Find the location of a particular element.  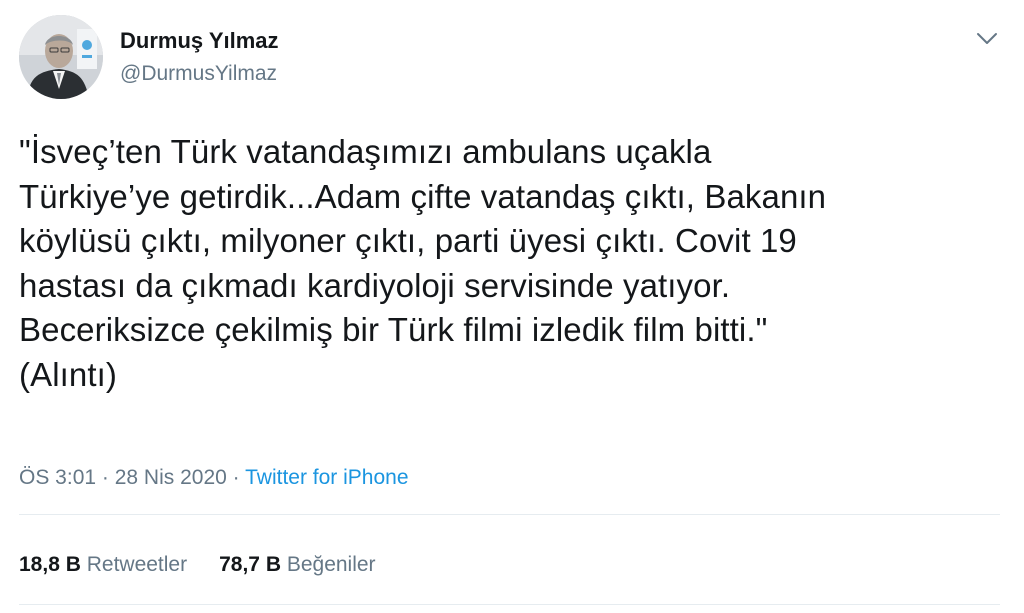

tweet-source-link: Twitter for iPhone is located at coordinates (326, 477).